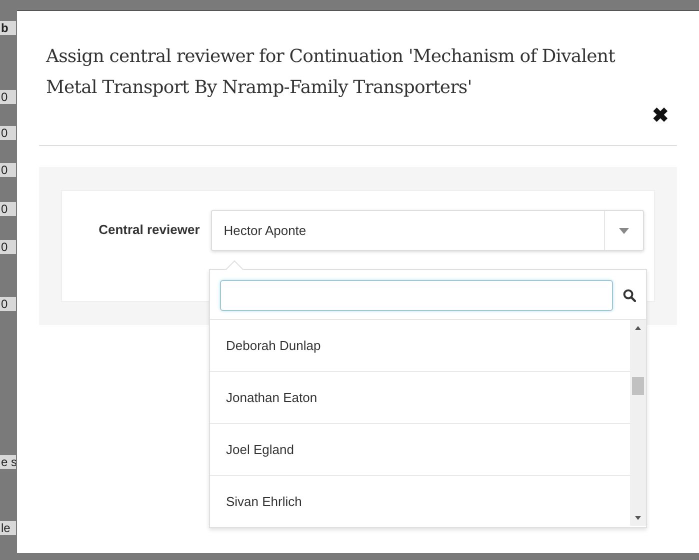  I want to click on close-button: ✖, so click(660, 116).